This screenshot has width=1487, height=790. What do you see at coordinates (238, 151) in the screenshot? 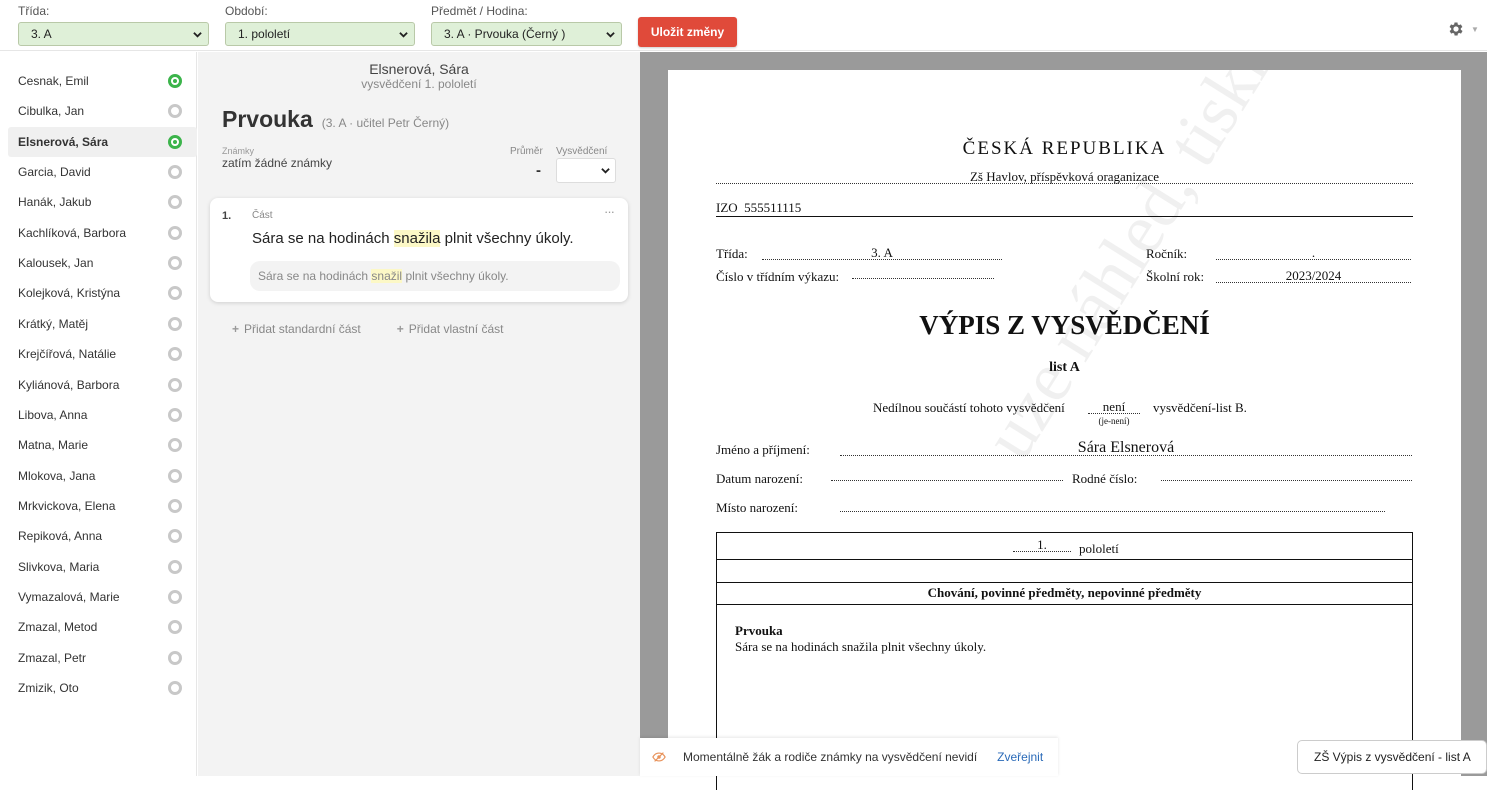
I see `grades-label: Známky` at bounding box center [238, 151].